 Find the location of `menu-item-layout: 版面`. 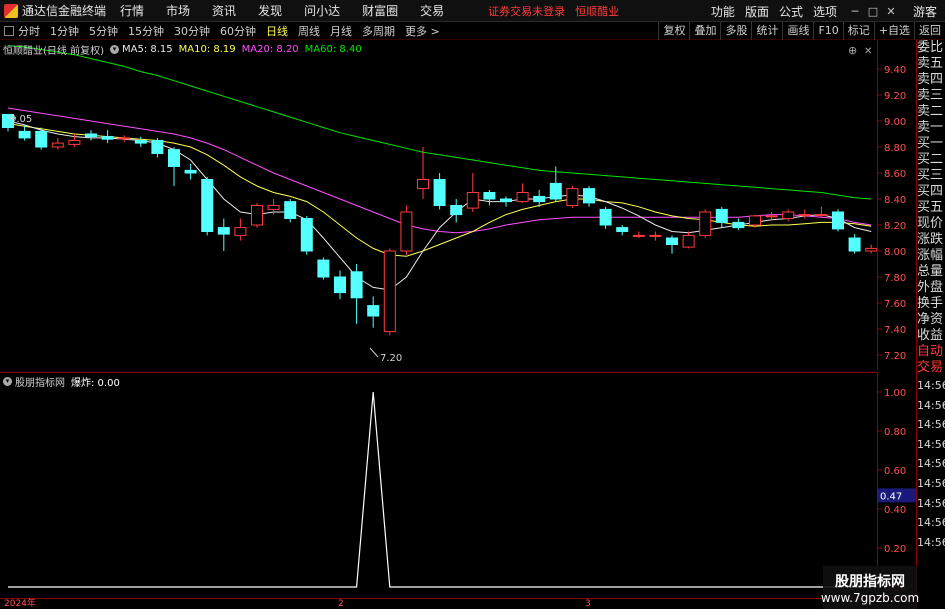

menu-item-layout: 版面 is located at coordinates (757, 11).